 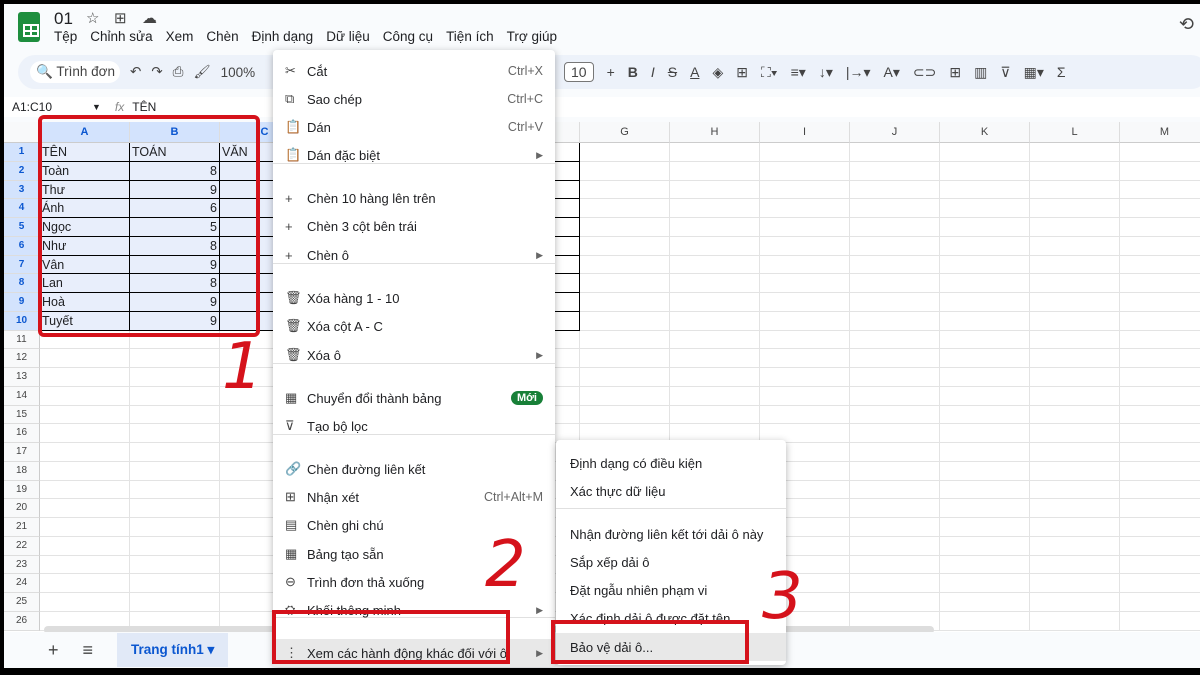 What do you see at coordinates (22, 302) in the screenshot?
I see `row-header: 9` at bounding box center [22, 302].